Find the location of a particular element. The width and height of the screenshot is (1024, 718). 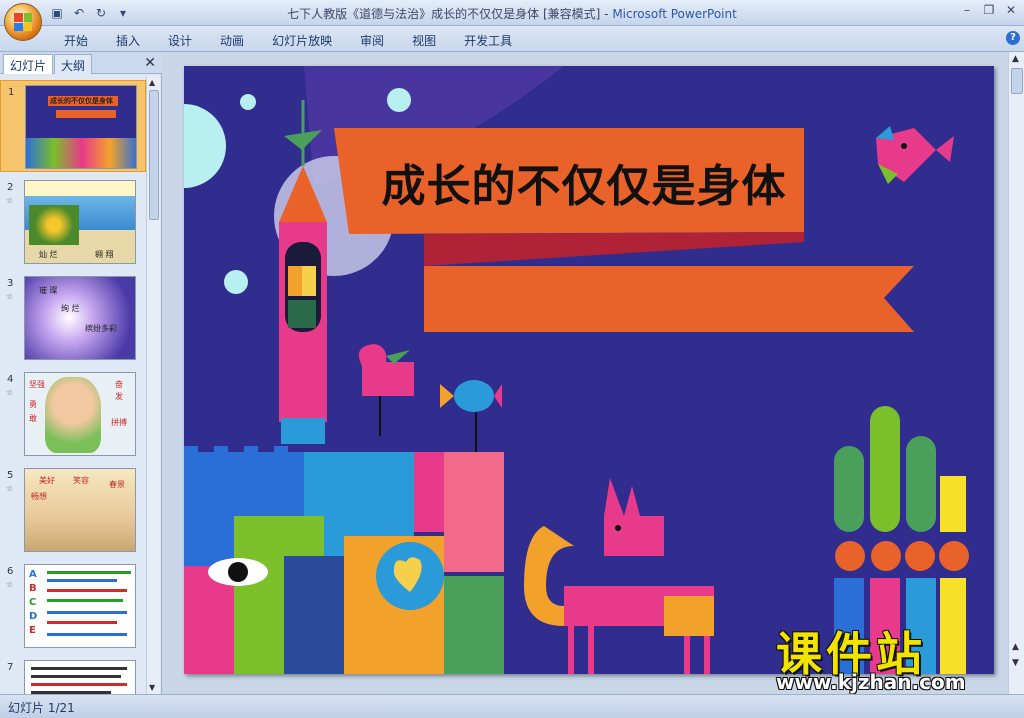

slide-thumbnail-7: 7 is located at coordinates (73, 675).